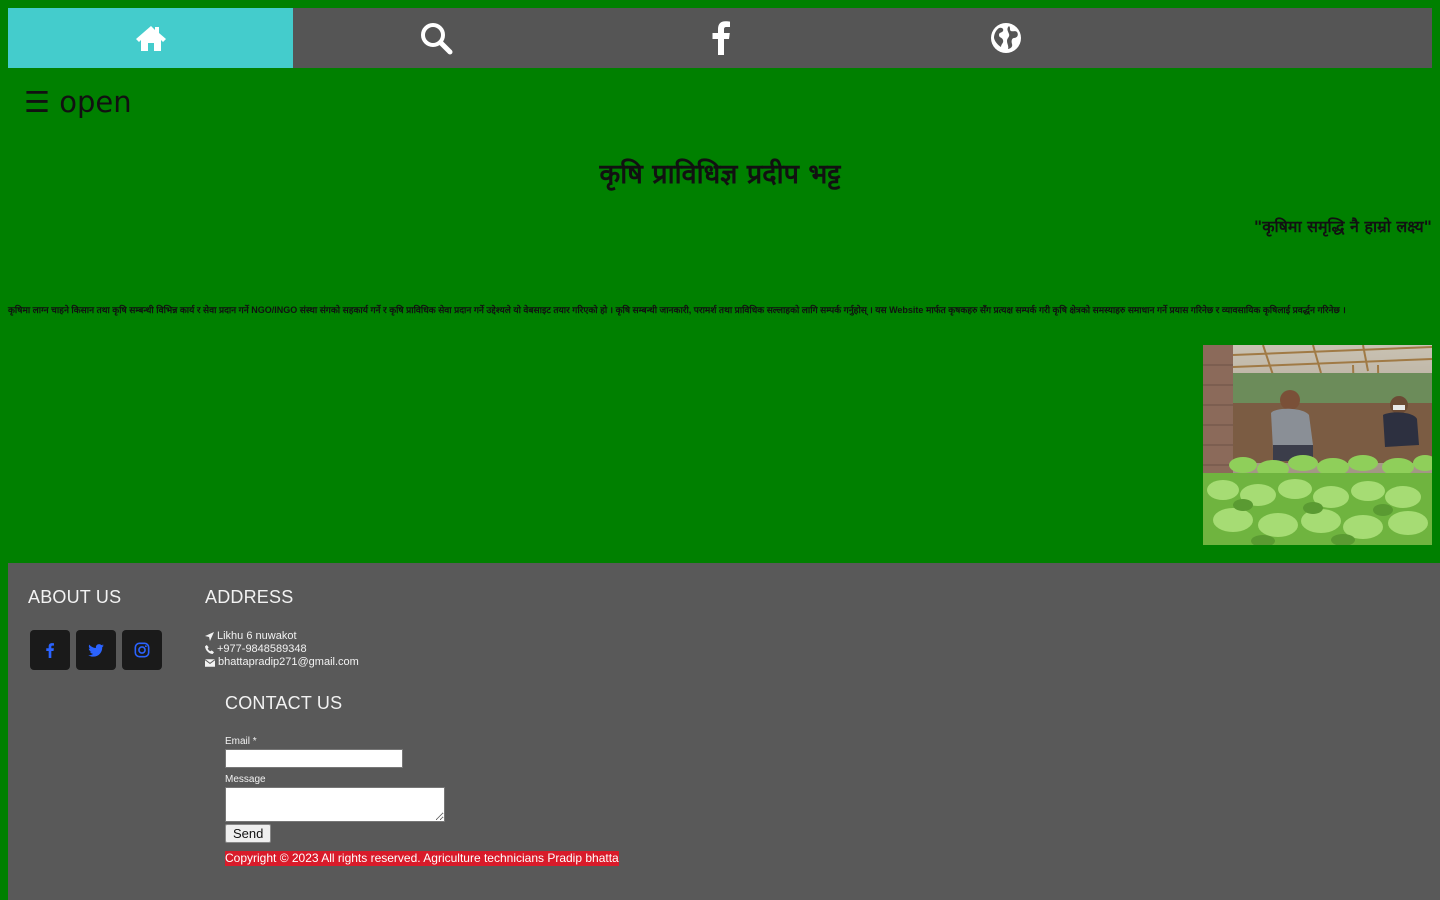 This screenshot has height=900, width=1440. Describe the element at coordinates (245, 779) in the screenshot. I see `message-label: Message` at that location.